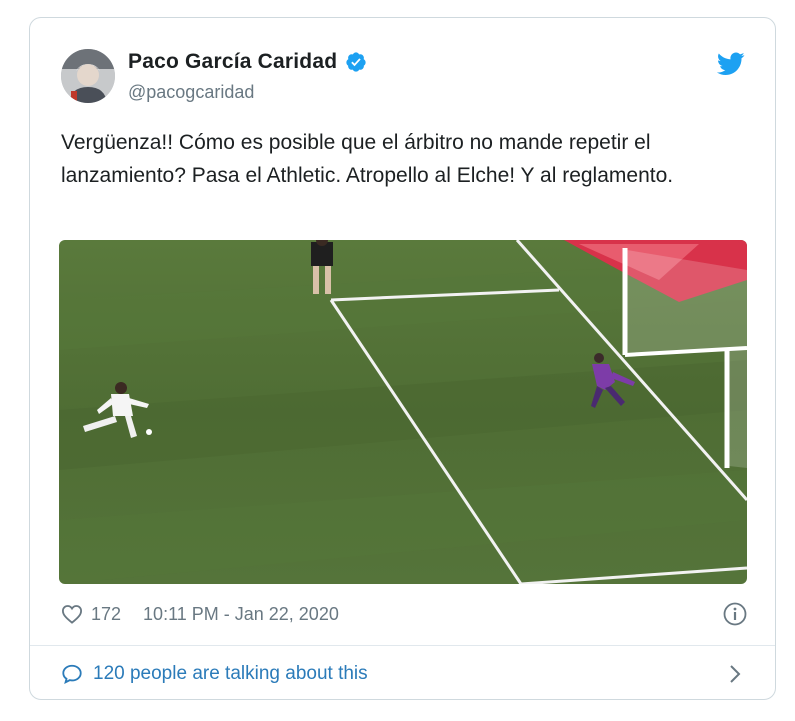  What do you see at coordinates (106, 614) in the screenshot?
I see `like-count: 172` at bounding box center [106, 614].